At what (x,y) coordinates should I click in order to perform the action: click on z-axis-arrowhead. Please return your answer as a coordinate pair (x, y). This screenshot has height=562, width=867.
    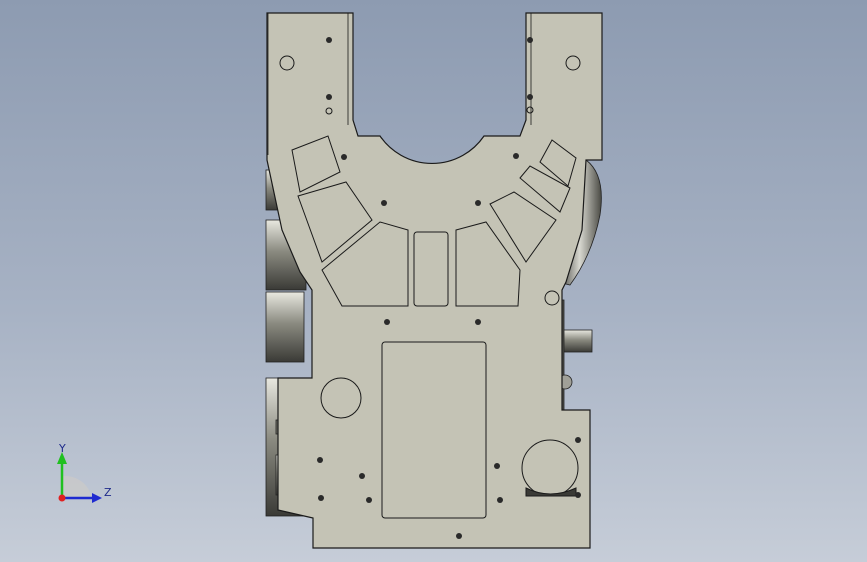
    Looking at the image, I should click on (97, 498).